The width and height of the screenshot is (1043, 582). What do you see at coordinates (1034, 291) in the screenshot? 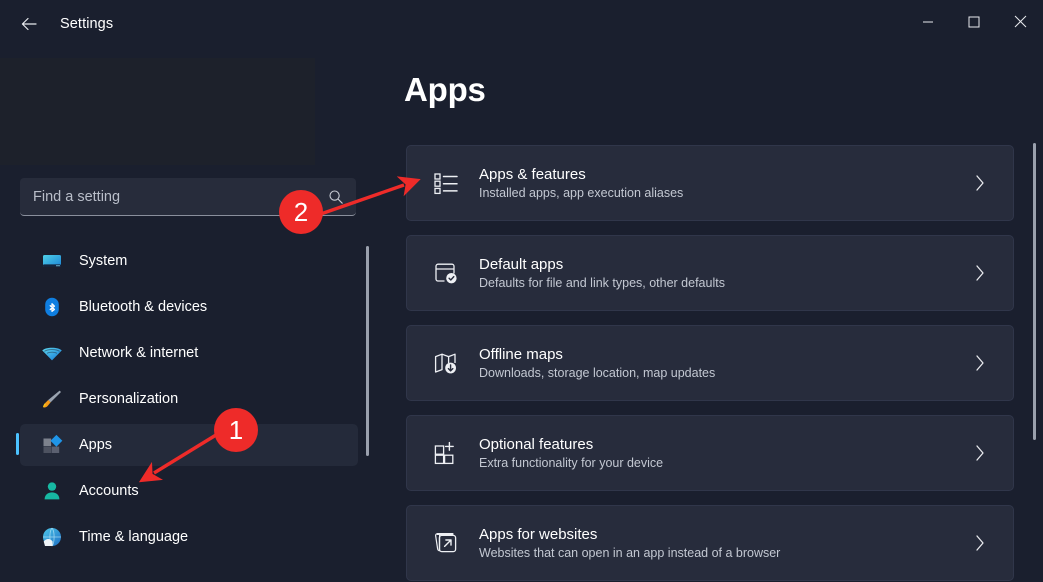
I see `main-scrollbar` at bounding box center [1034, 291].